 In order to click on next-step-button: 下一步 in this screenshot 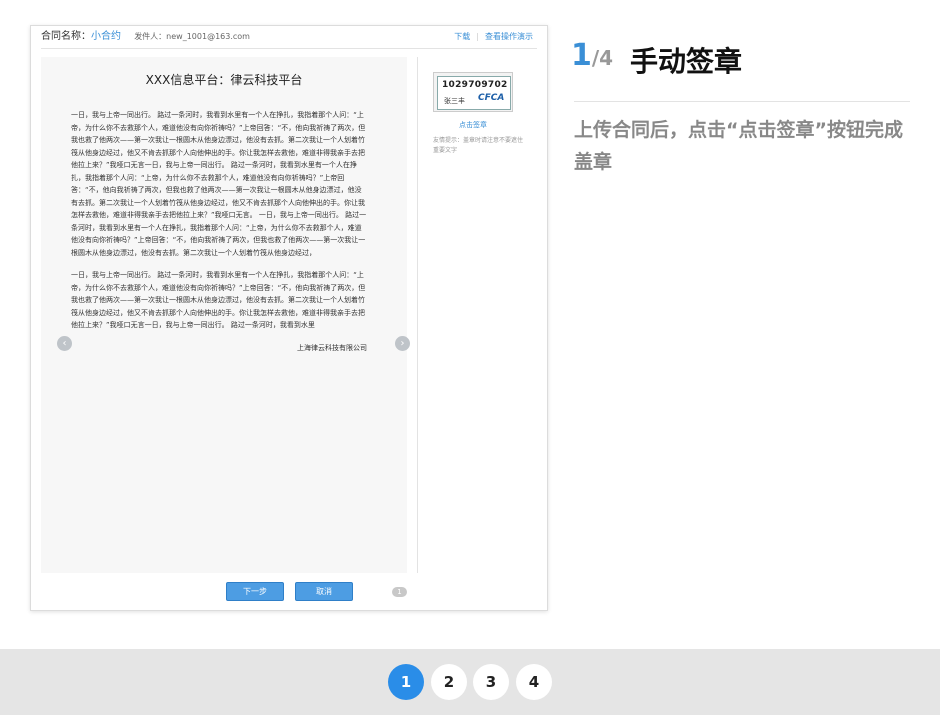, I will do `click(255, 591)`.